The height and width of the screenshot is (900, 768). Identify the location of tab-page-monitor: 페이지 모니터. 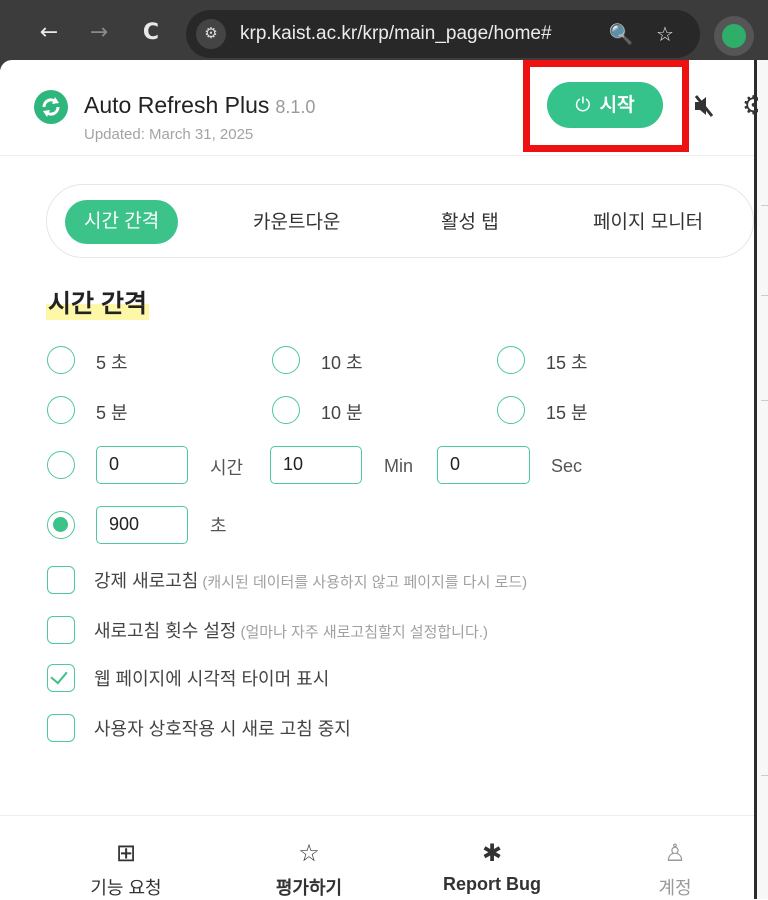
(648, 220).